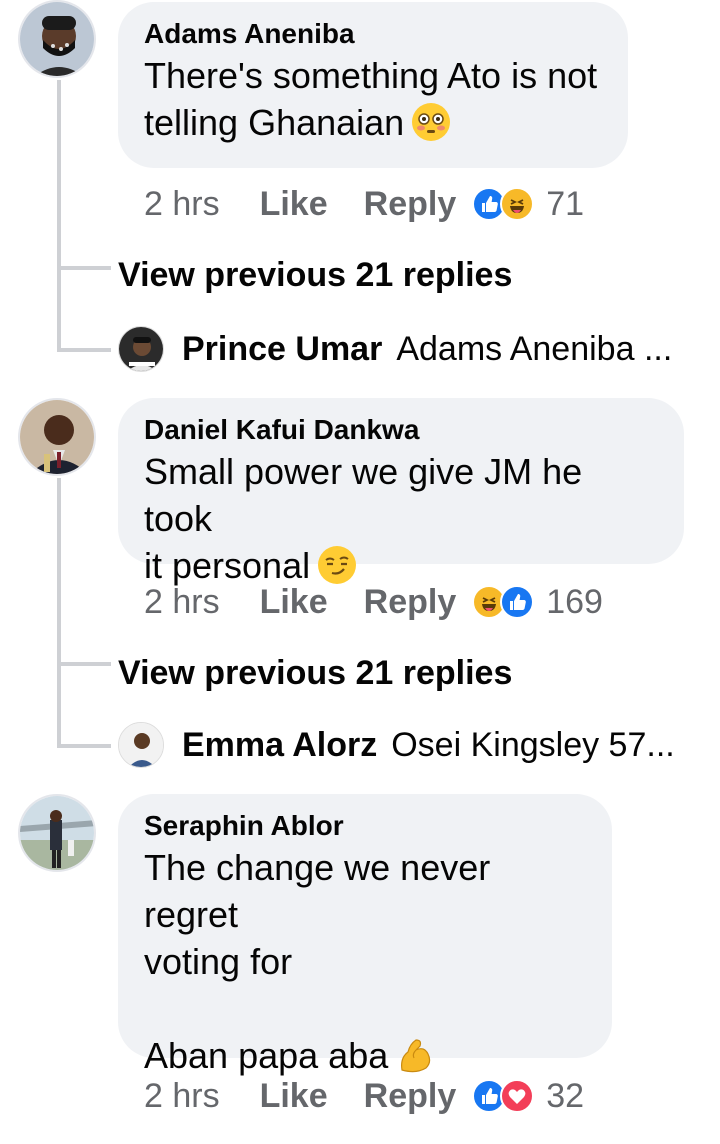 The width and height of the screenshot is (720, 1144). What do you see at coordinates (517, 602) in the screenshot?
I see `like-reaction-icon` at bounding box center [517, 602].